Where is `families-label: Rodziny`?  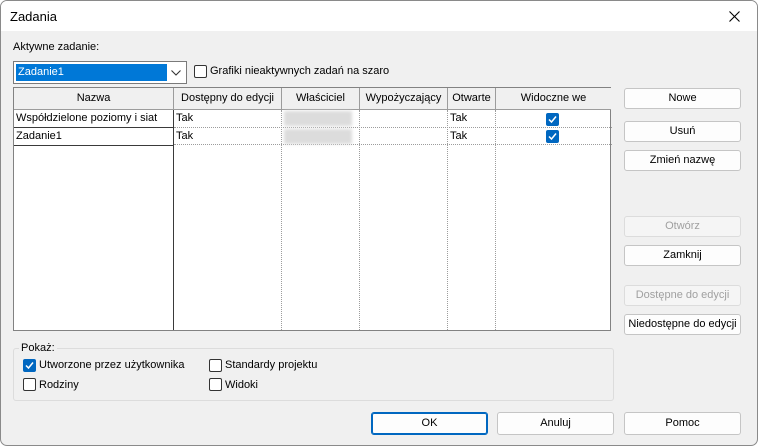
families-label: Rodziny is located at coordinates (59, 385).